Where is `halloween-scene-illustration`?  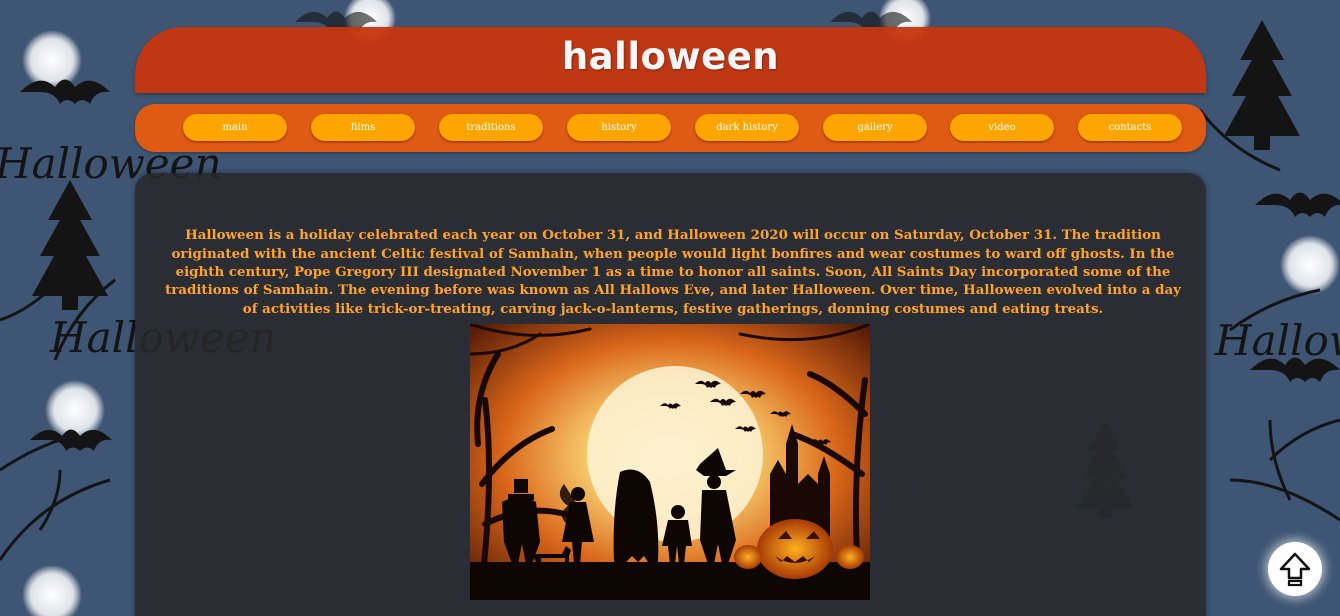 halloween-scene-illustration is located at coordinates (670, 462).